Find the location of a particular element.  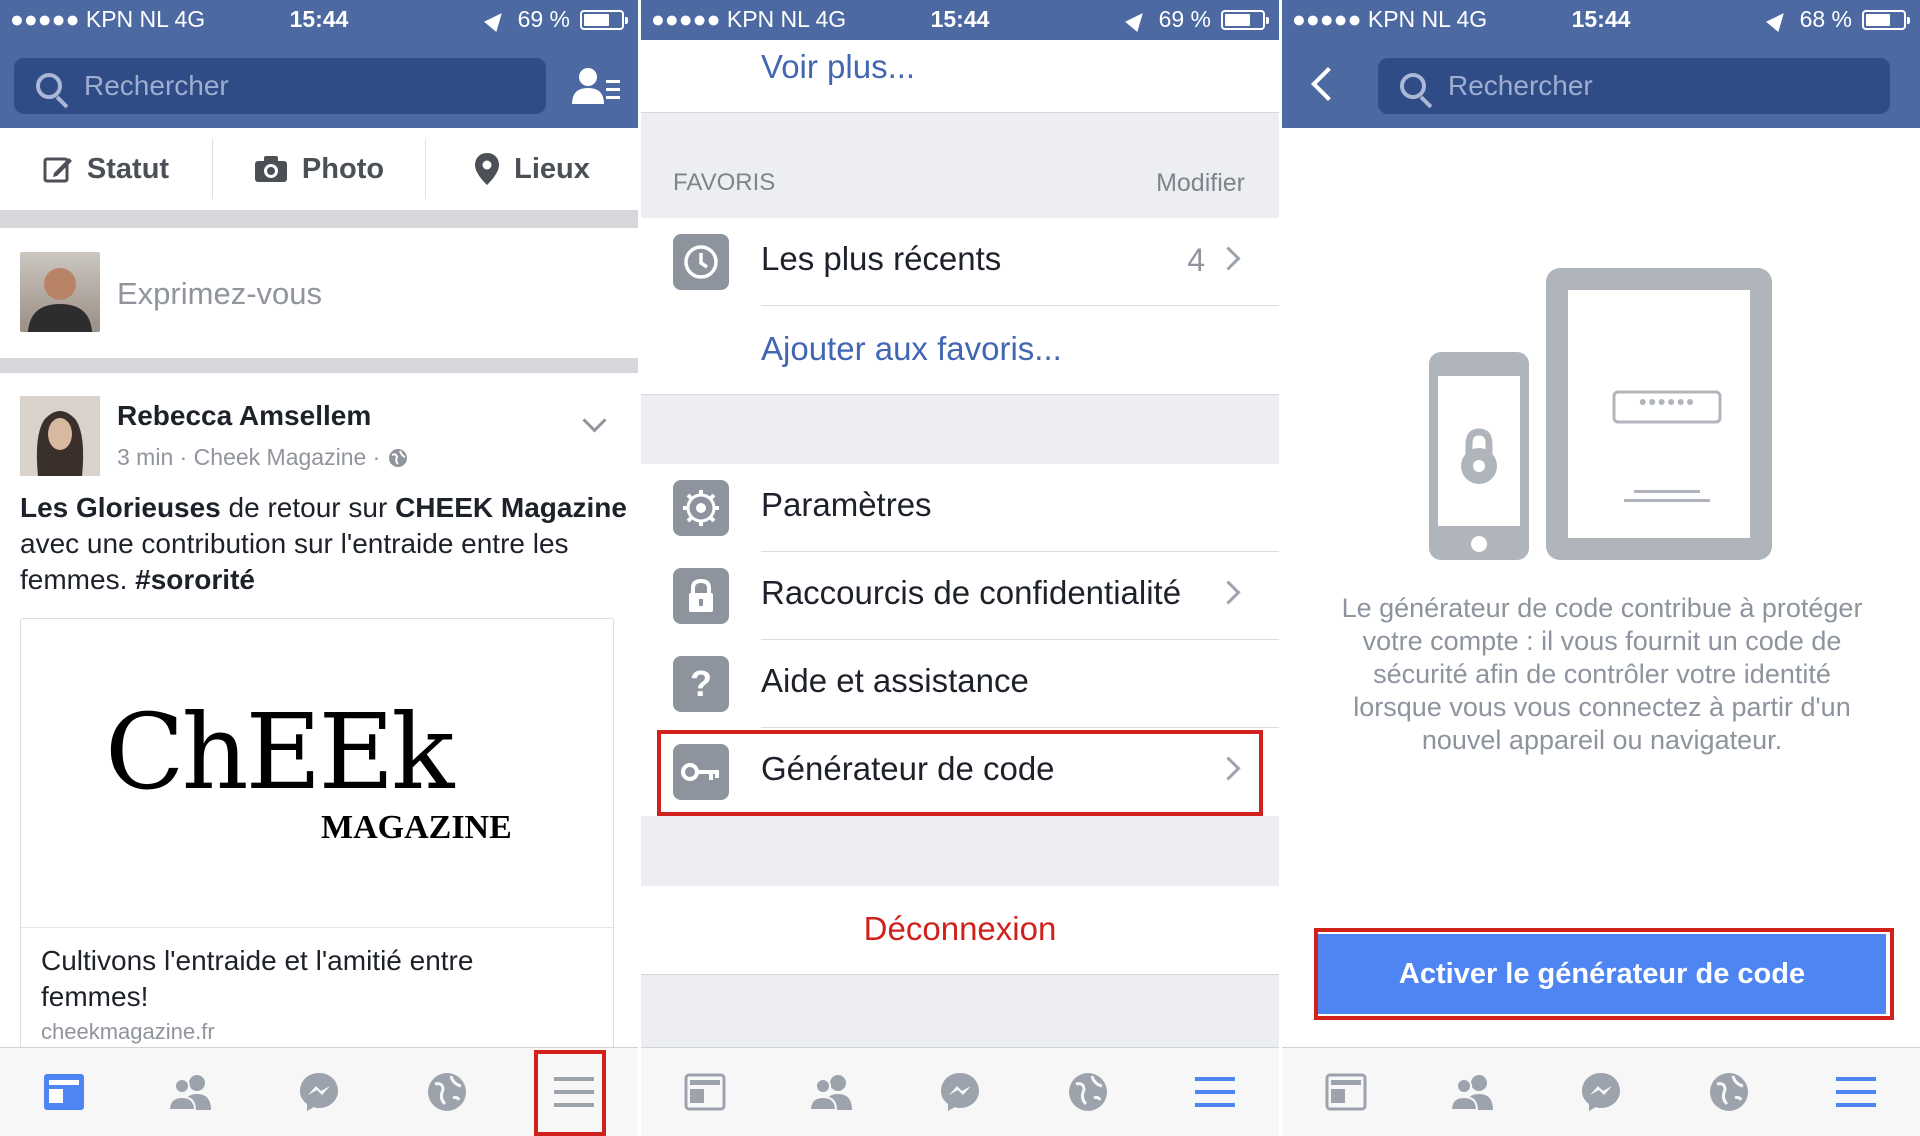

back-chevron-icon is located at coordinates (1328, 84).